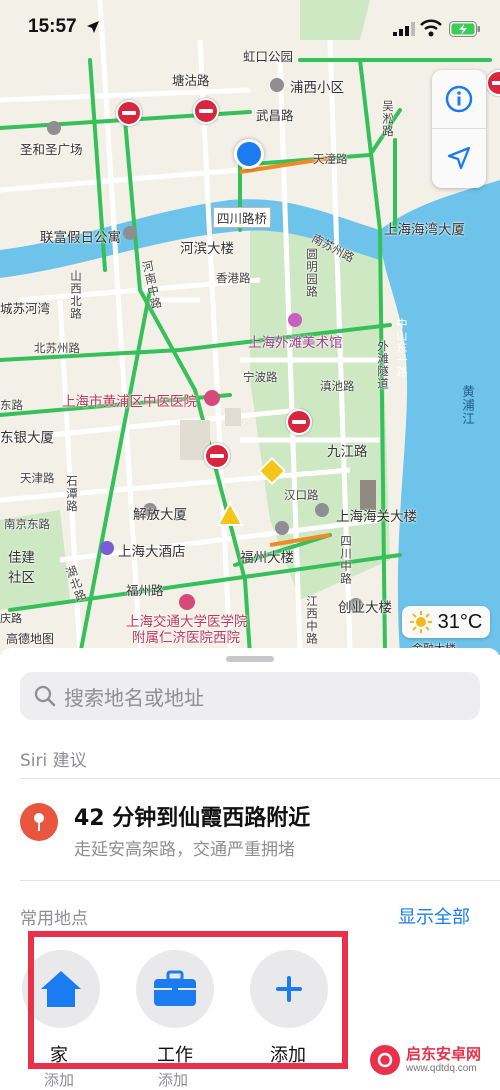 The height and width of the screenshot is (1090, 500). I want to click on map-label: 东银大厦, so click(27, 438).